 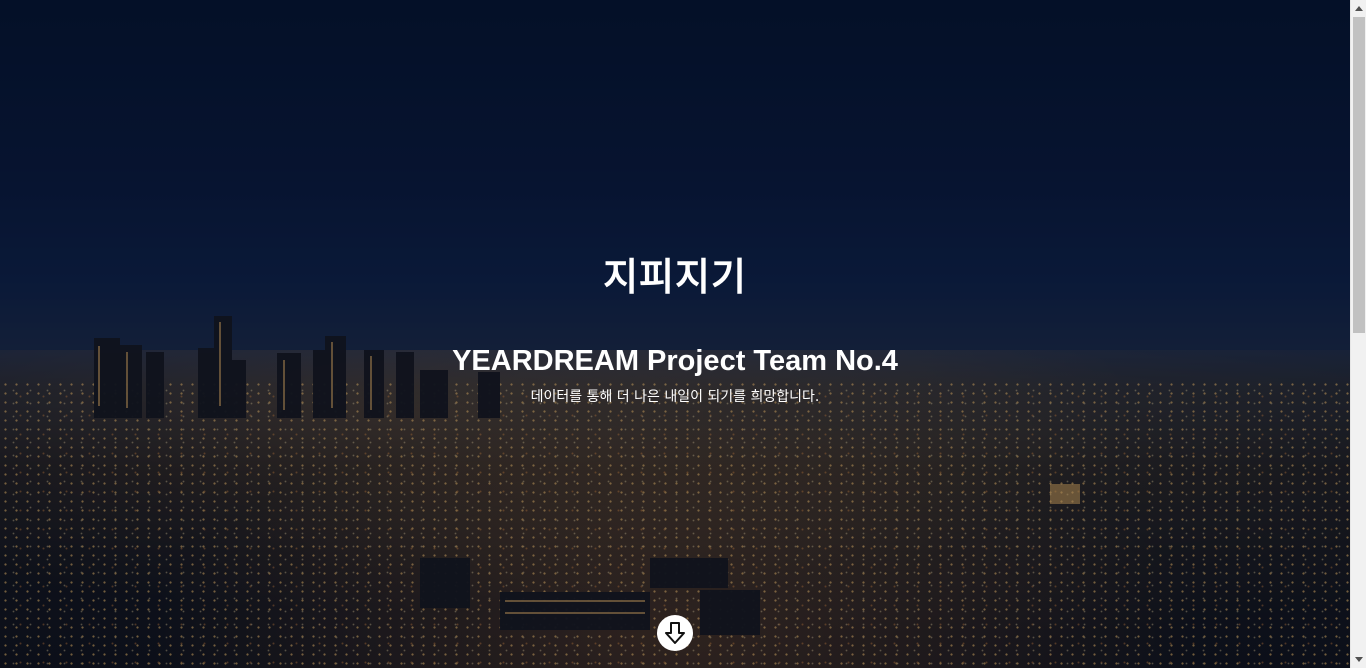 I want to click on hero-subtitle: YEARDREAM Project Team No.4, so click(x=675, y=361).